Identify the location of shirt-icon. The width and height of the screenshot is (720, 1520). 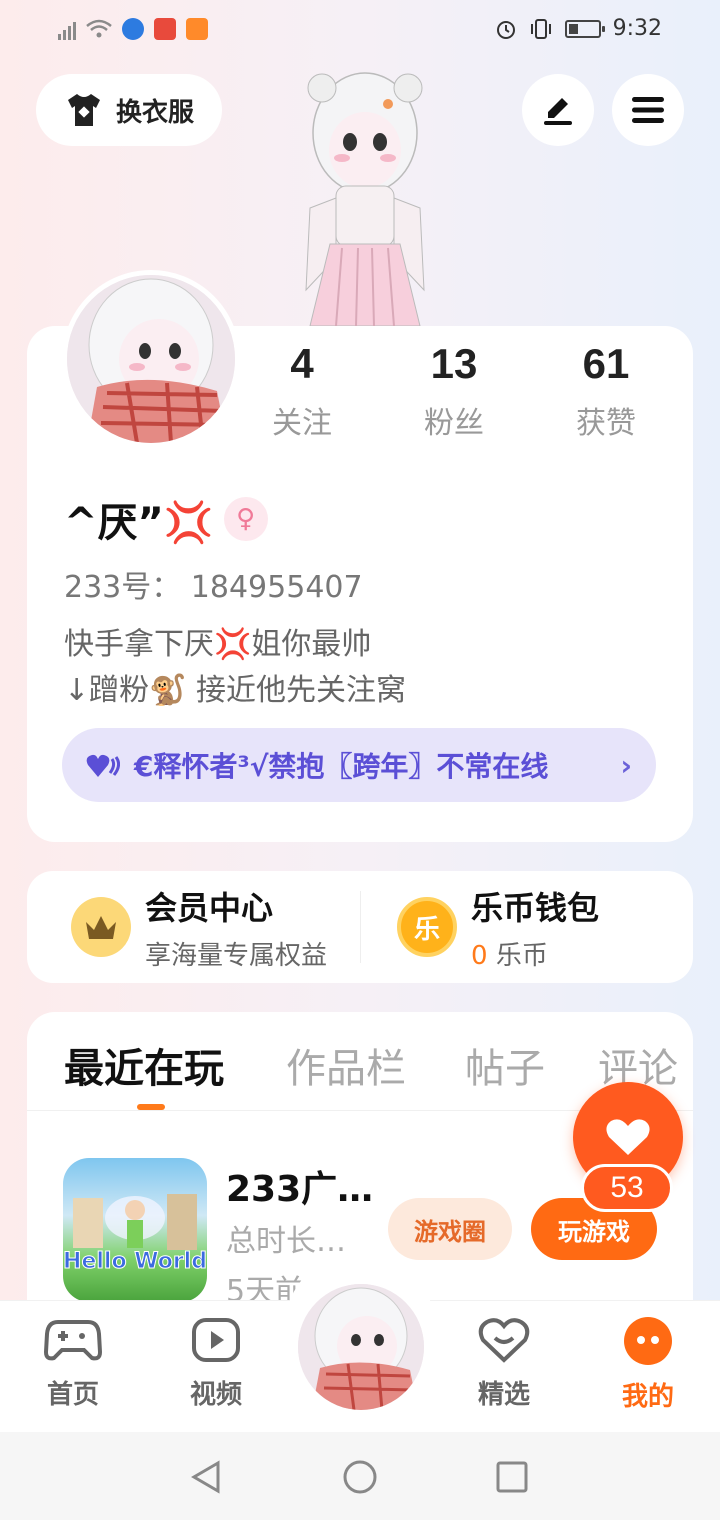
(83, 110).